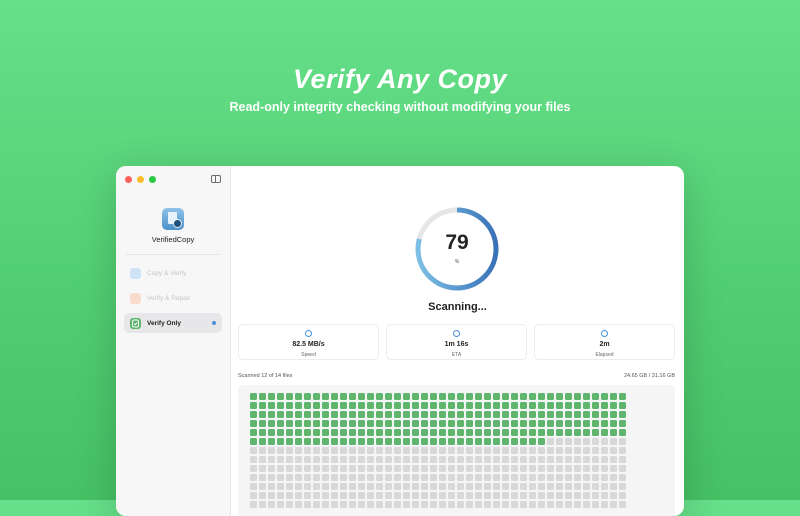  Describe the element at coordinates (308, 344) in the screenshot. I see `stat-value: 82.5 MB/s` at that location.